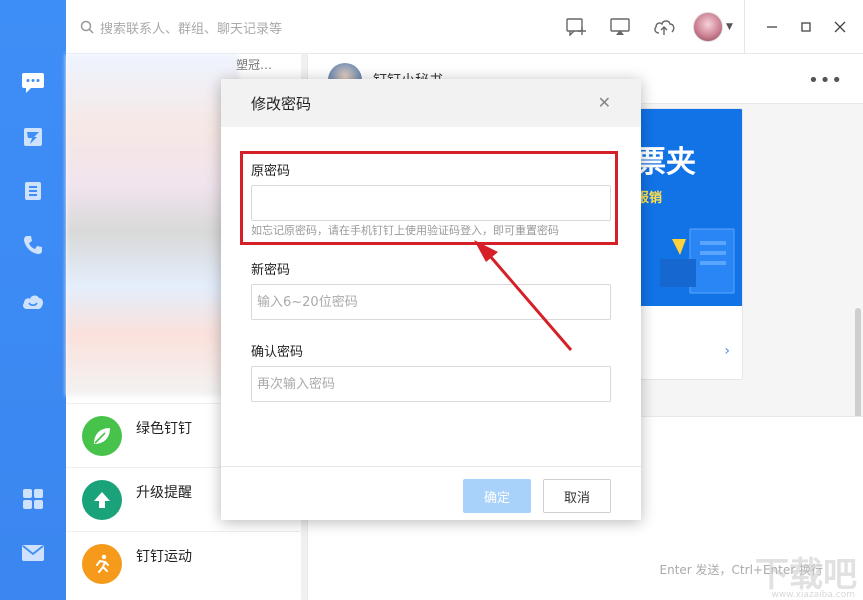 Image resolution: width=863 pixels, height=600 pixels. Describe the element at coordinates (431, 103) in the screenshot. I see `dialog-header: 修改密码 ✕` at that location.